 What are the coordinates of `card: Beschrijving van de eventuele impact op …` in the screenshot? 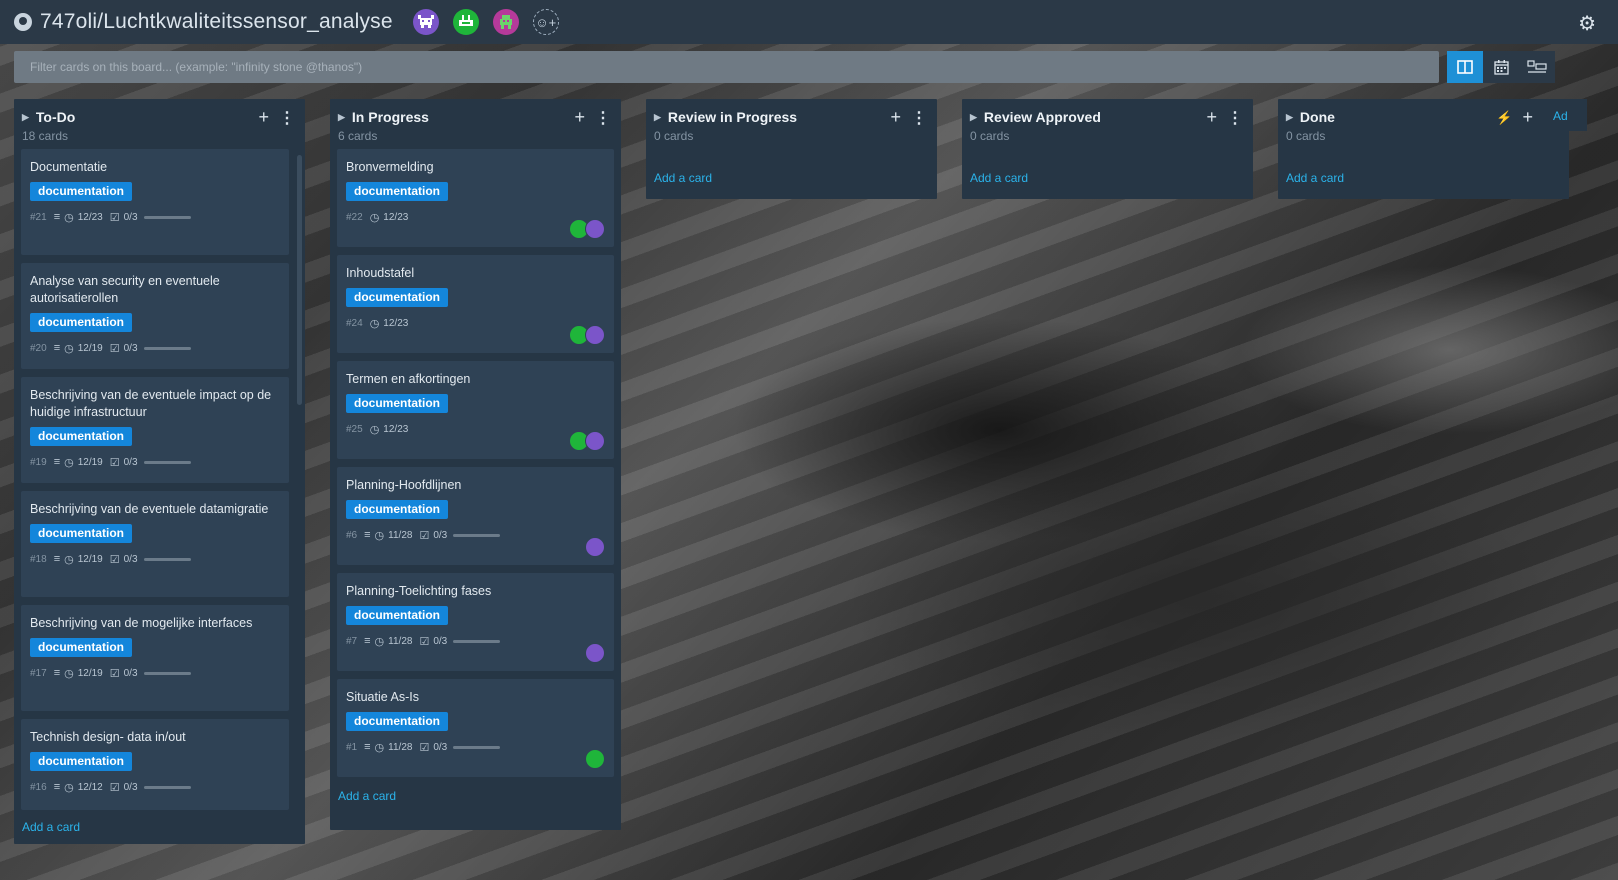 It's located at (155, 430).